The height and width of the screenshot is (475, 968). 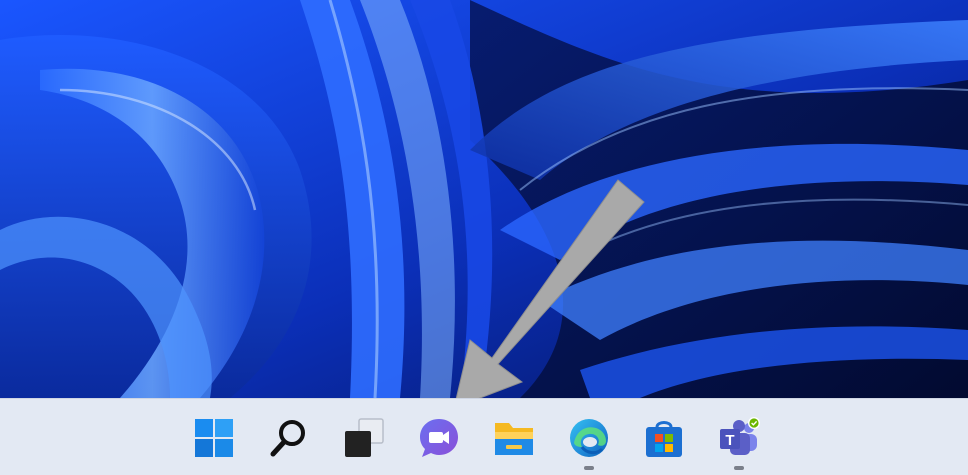 I want to click on search-button, so click(x=289, y=440).